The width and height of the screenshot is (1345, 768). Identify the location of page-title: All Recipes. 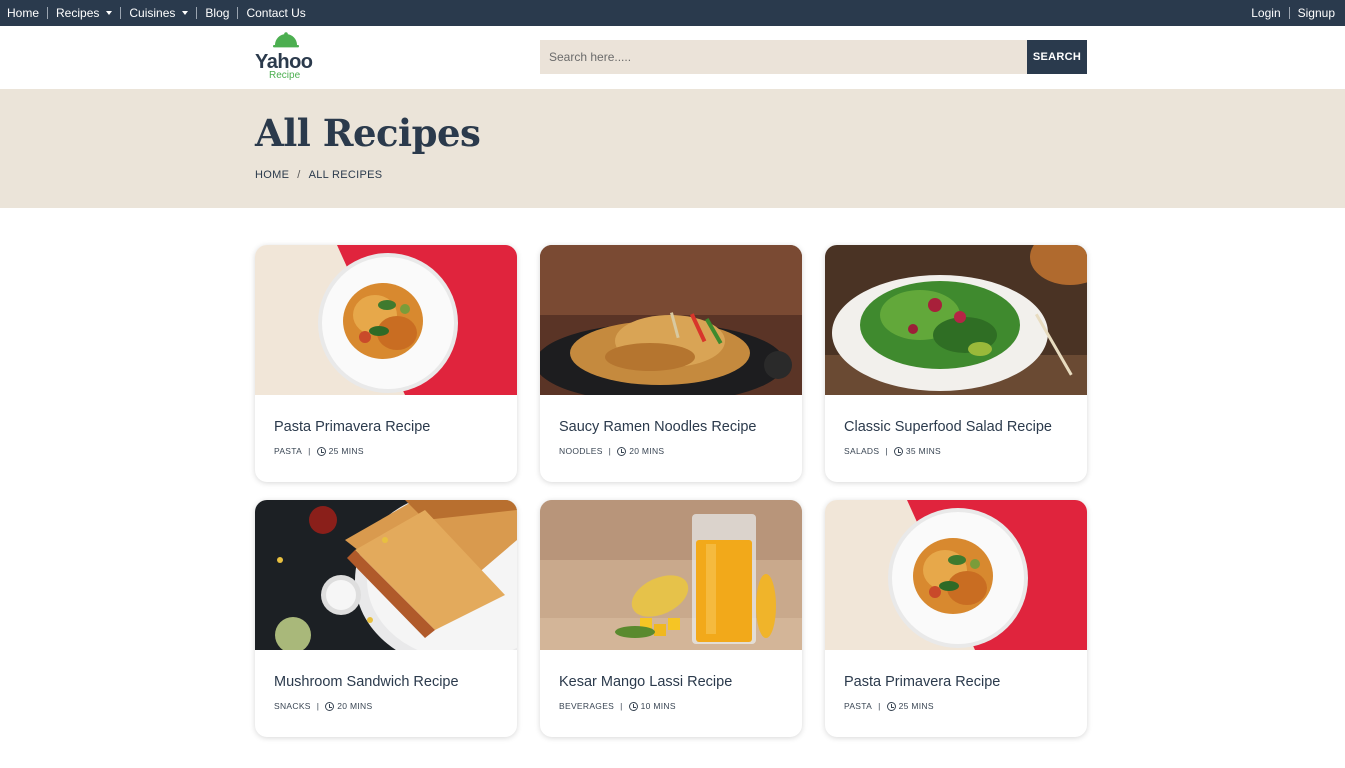
(368, 133).